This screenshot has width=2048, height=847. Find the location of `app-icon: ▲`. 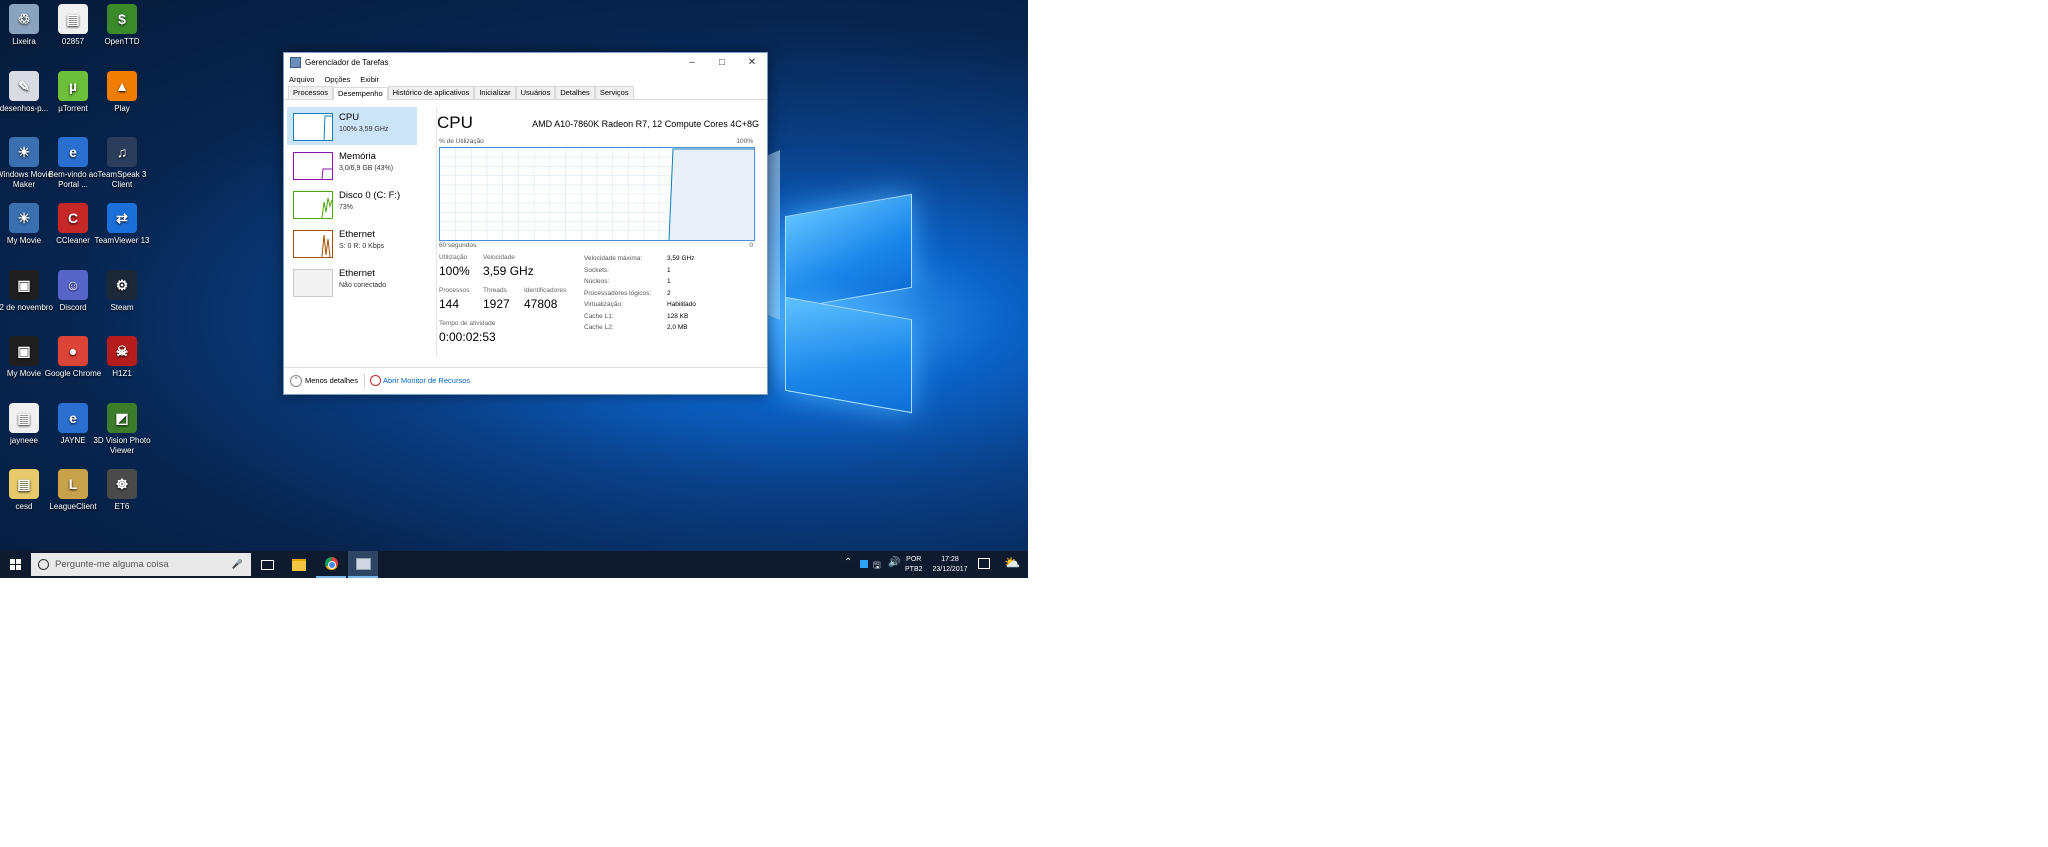

app-icon: ▲ is located at coordinates (122, 86).